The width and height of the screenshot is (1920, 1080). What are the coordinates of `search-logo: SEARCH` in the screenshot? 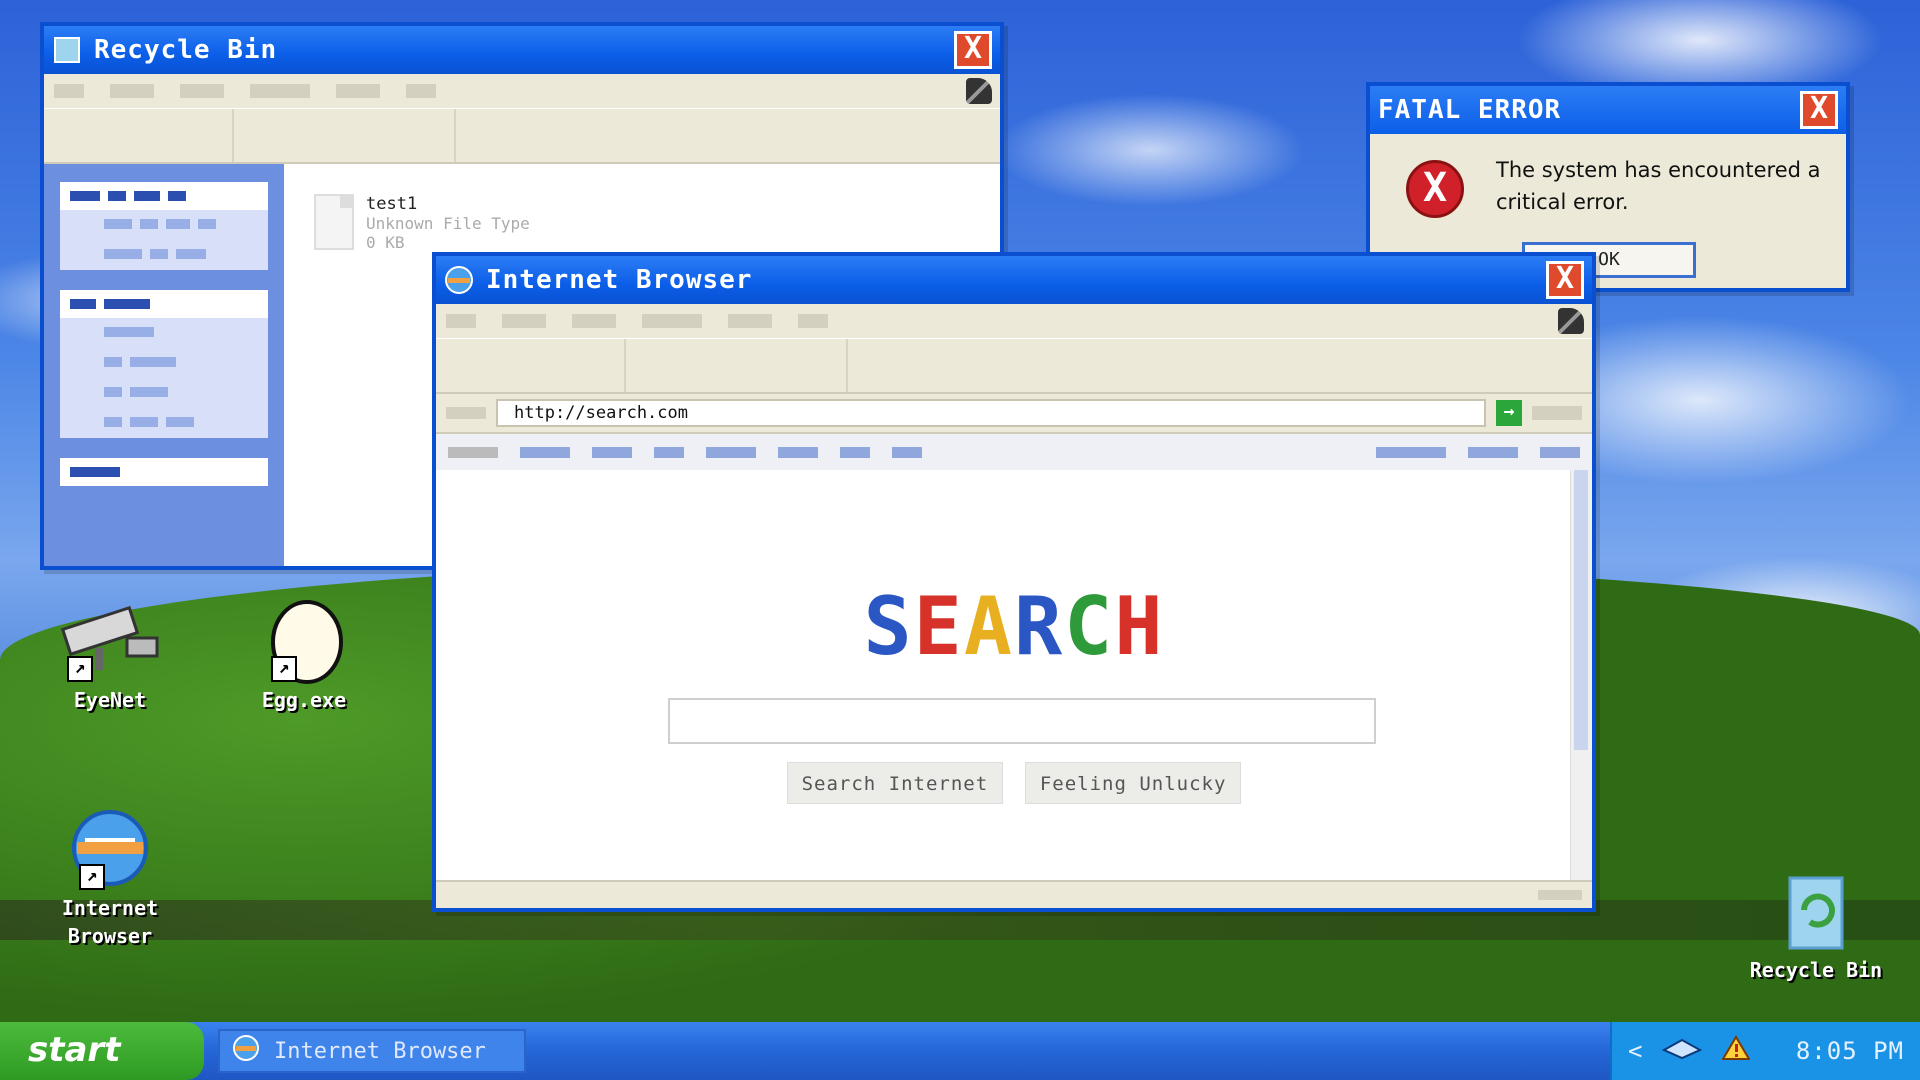 It's located at (1014, 626).